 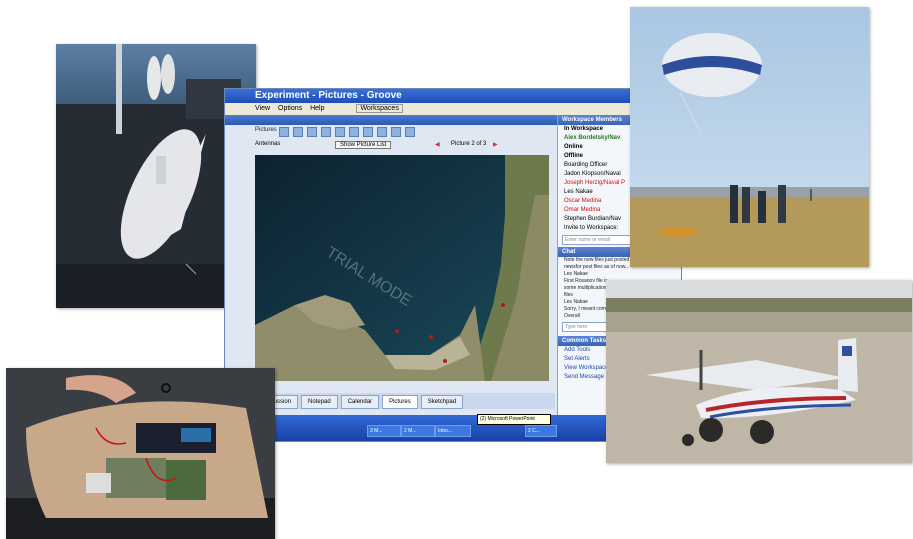 What do you see at coordinates (290, 108) in the screenshot?
I see `menu-options: Options` at bounding box center [290, 108].